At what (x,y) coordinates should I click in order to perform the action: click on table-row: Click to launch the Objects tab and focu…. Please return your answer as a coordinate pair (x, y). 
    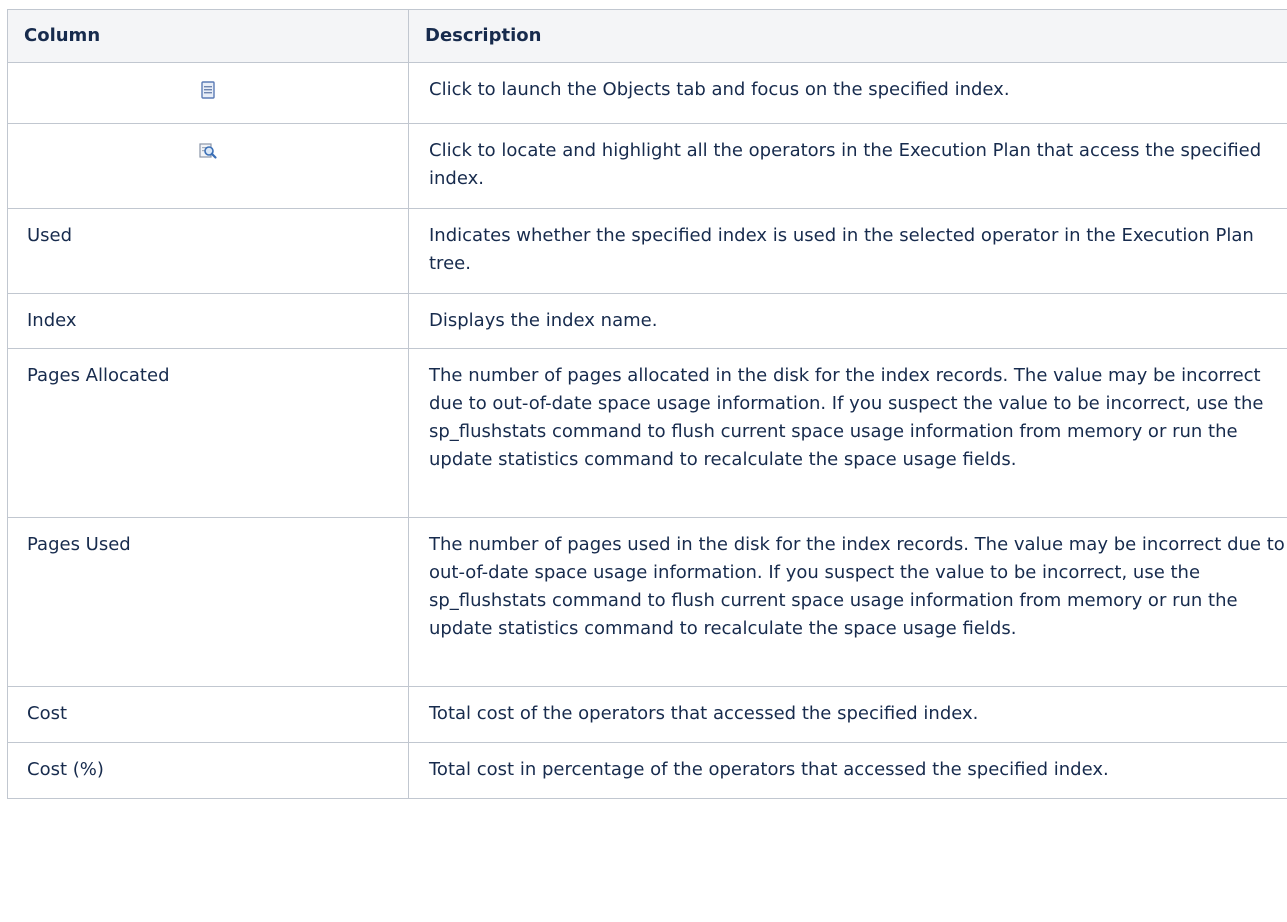
    Looking at the image, I should click on (647, 93).